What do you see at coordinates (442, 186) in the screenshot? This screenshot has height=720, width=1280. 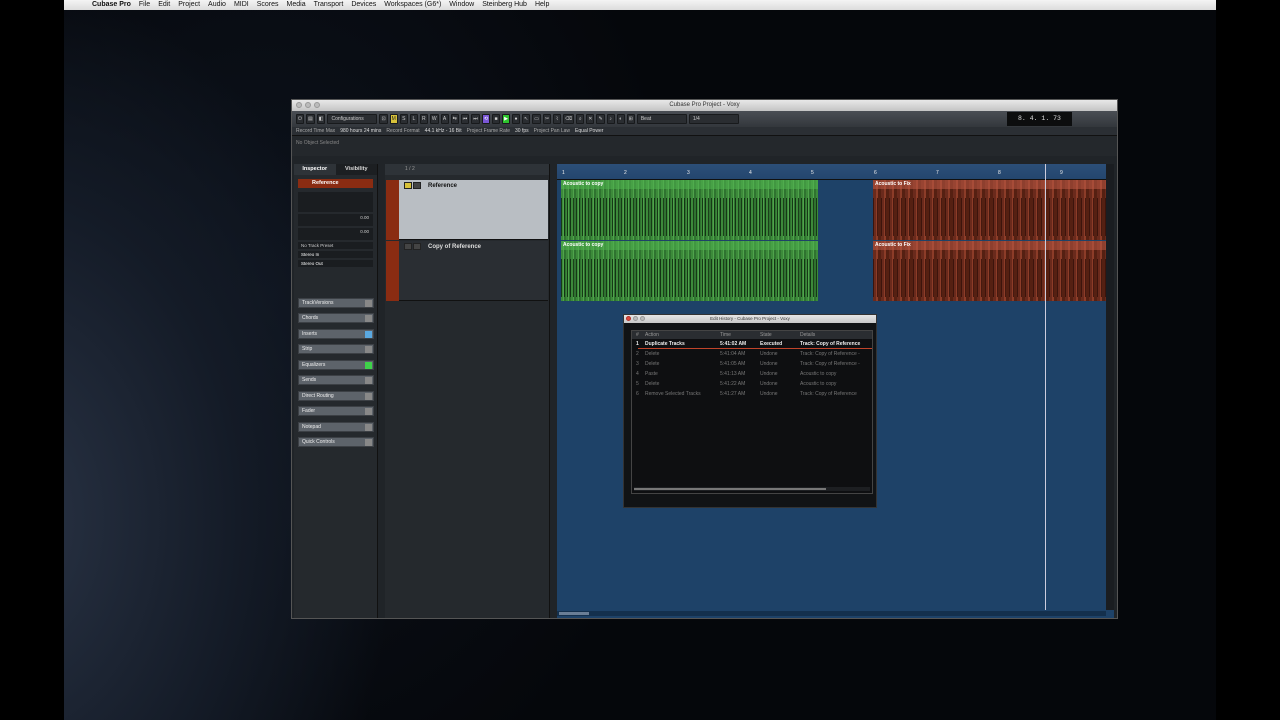 I see `track-name: Reference` at bounding box center [442, 186].